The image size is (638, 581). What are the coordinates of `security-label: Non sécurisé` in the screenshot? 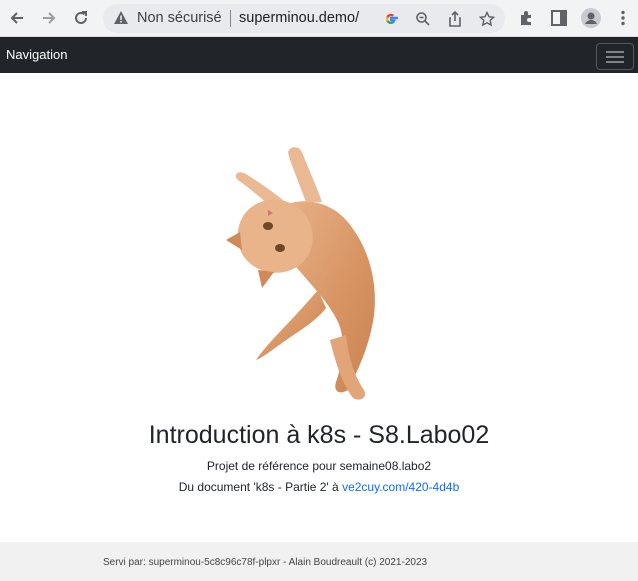 It's located at (179, 18).